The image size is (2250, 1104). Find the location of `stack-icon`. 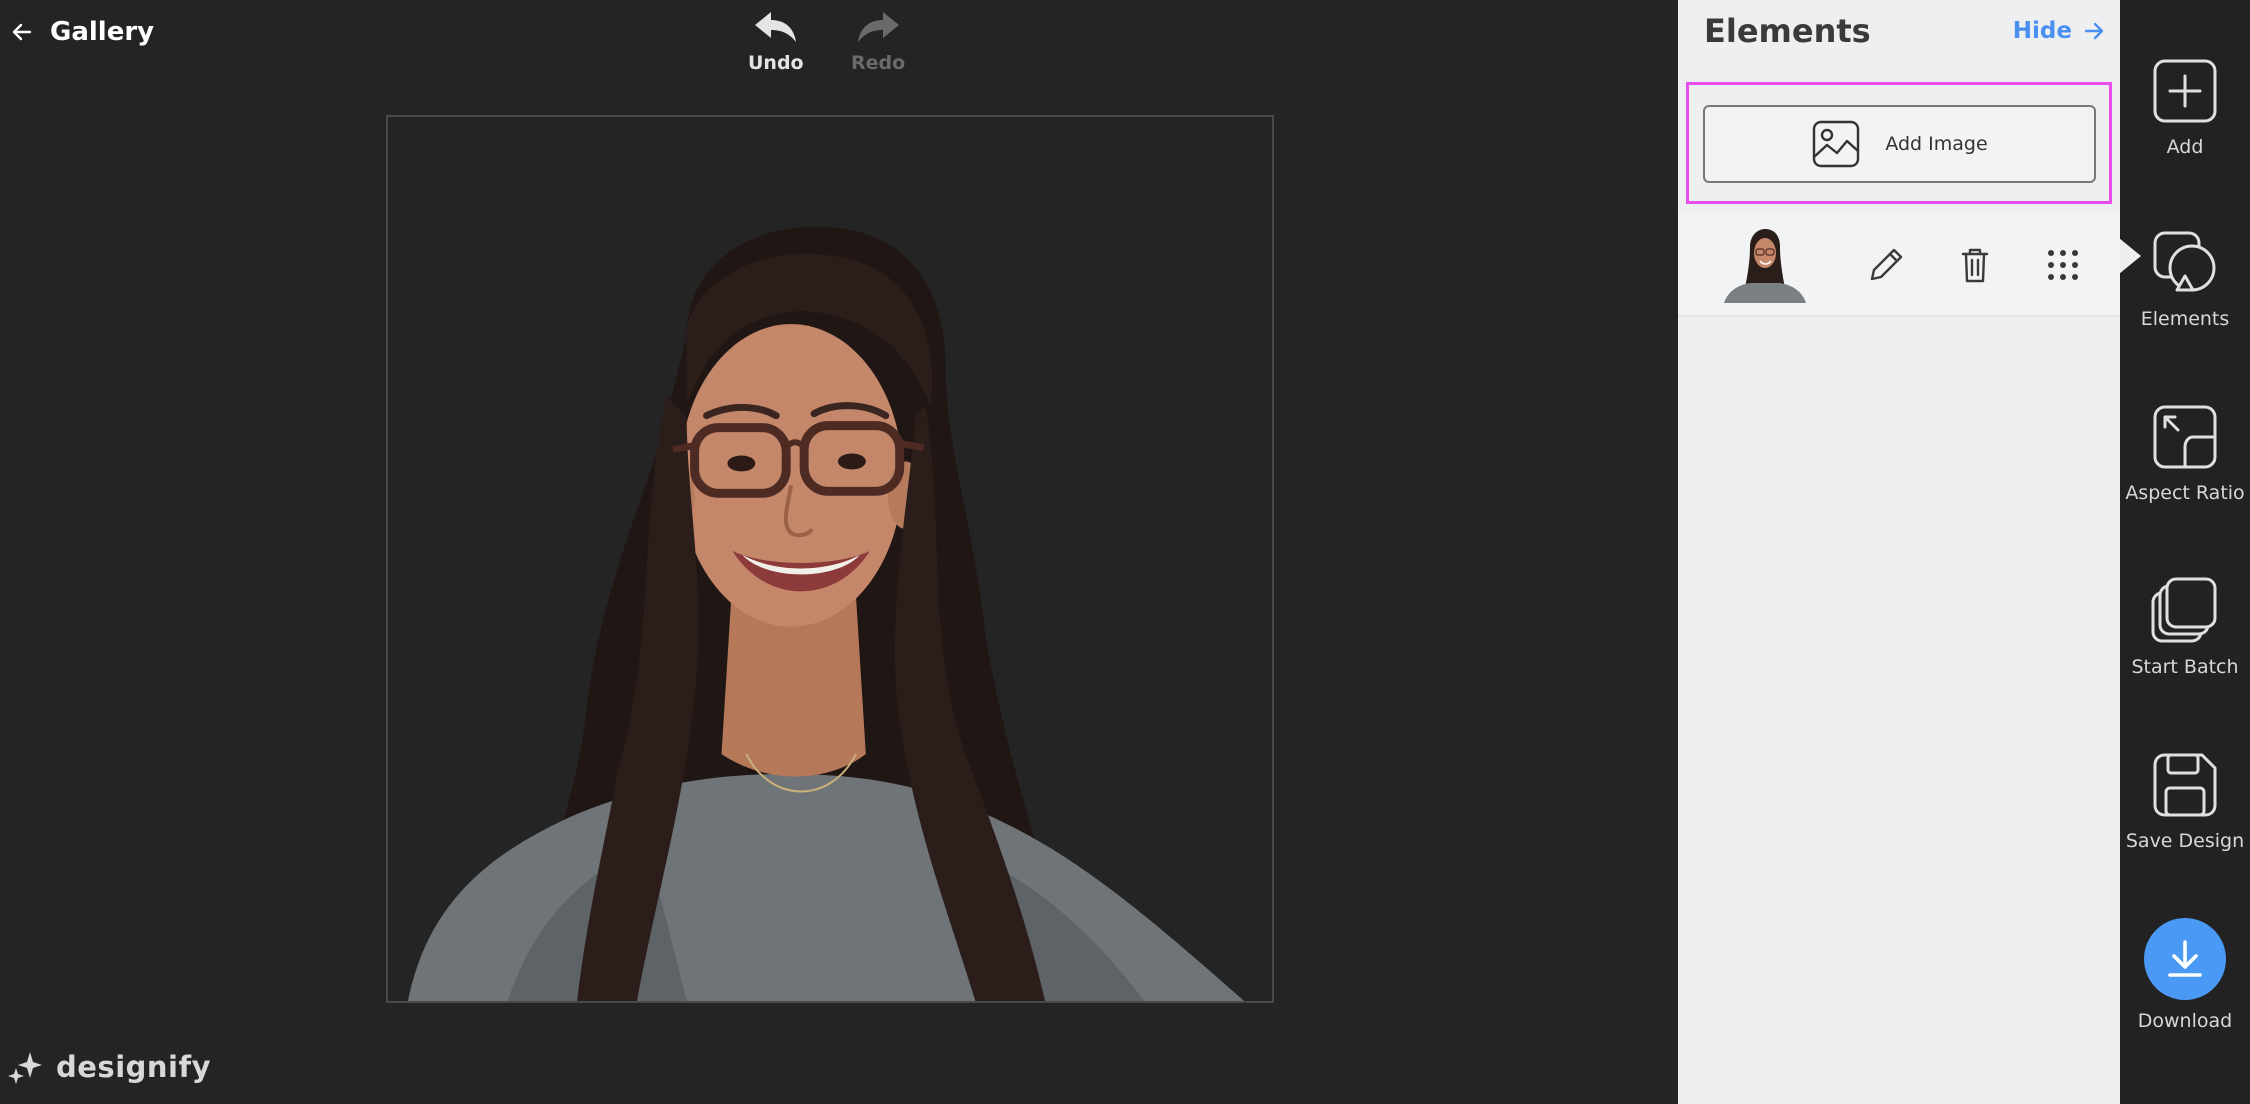

stack-icon is located at coordinates (2184, 610).